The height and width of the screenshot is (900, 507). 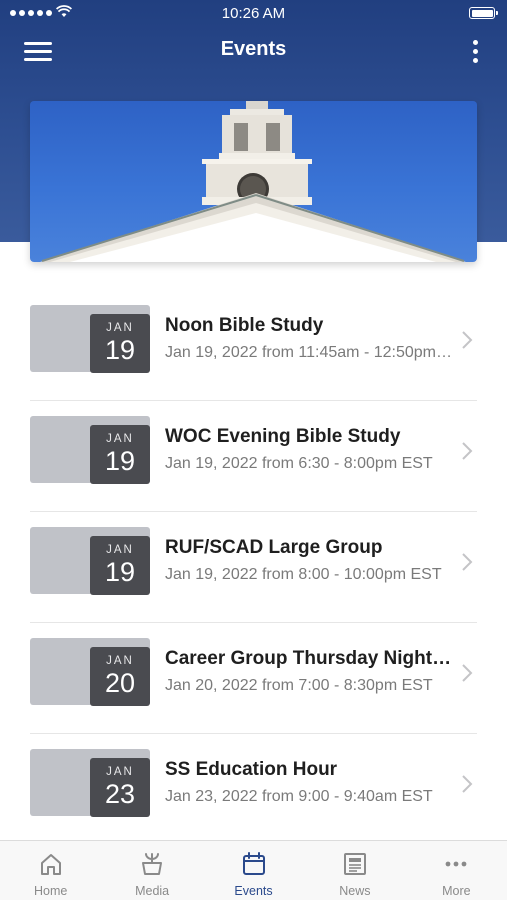 I want to click on more-icon, so click(x=456, y=864).